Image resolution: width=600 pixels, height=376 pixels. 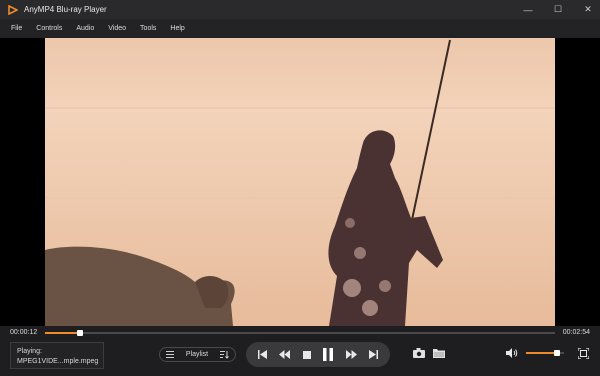 I want to click on playlist-button: Playlist, so click(x=197, y=354).